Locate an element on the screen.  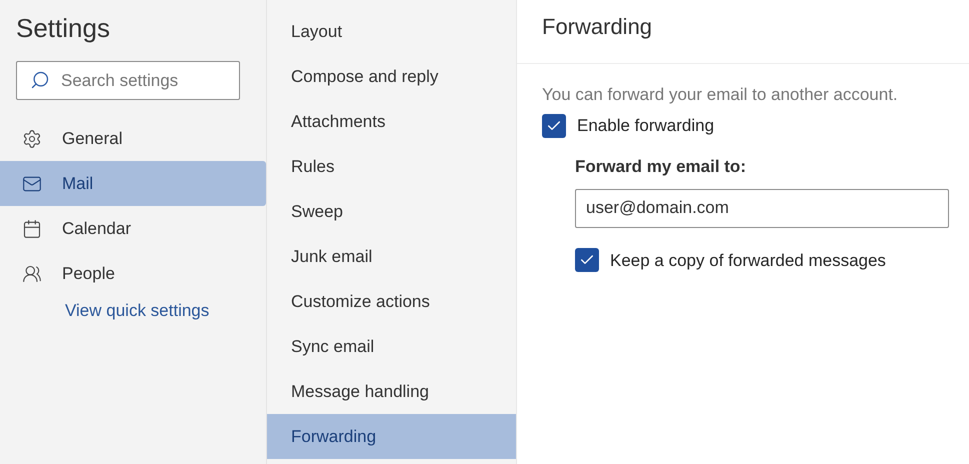
submenu-item: Forwarding is located at coordinates (391, 436).